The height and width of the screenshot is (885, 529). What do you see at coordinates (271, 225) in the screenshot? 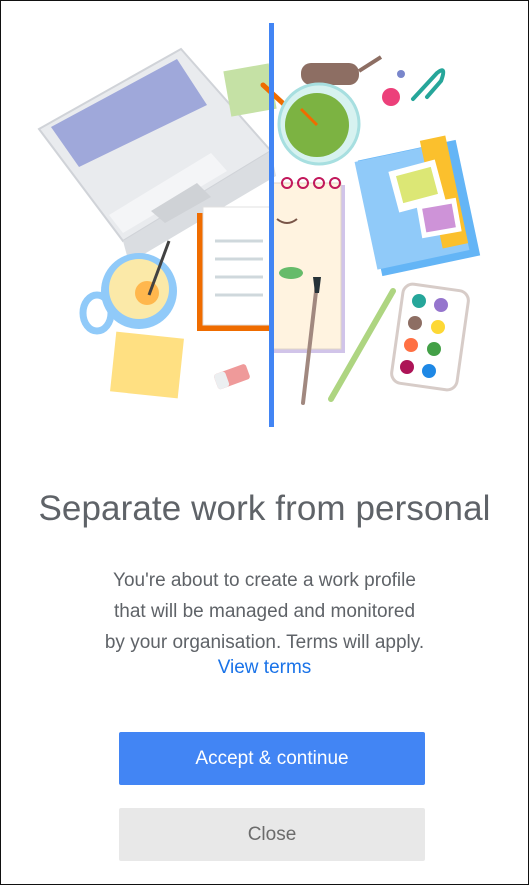
I see `work-personal-divider` at bounding box center [271, 225].